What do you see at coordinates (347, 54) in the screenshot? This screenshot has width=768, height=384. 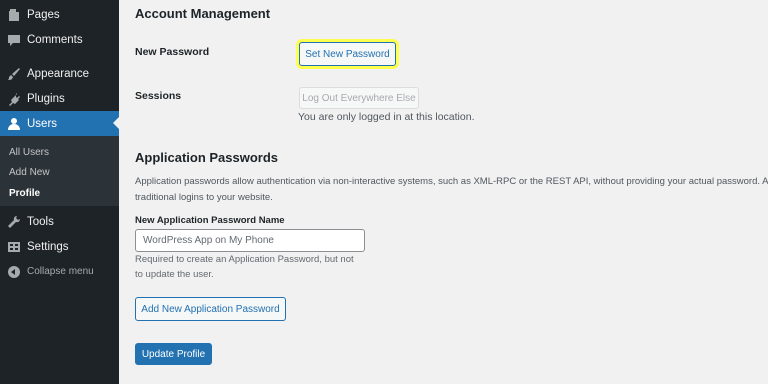 I see `set-new-password-button: Set New Password` at bounding box center [347, 54].